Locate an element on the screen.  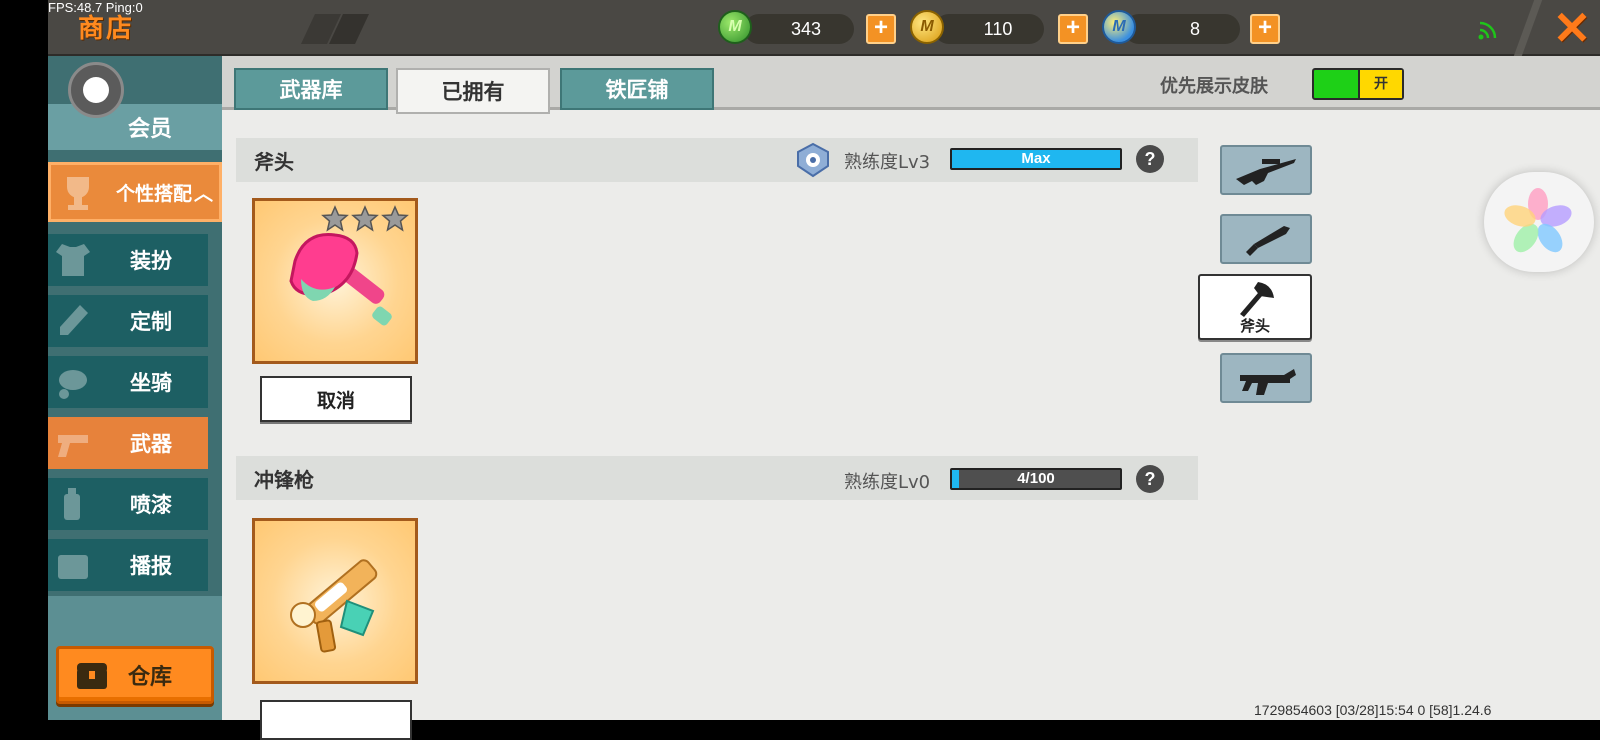
revolver-icon is located at coordinates (73, 446).